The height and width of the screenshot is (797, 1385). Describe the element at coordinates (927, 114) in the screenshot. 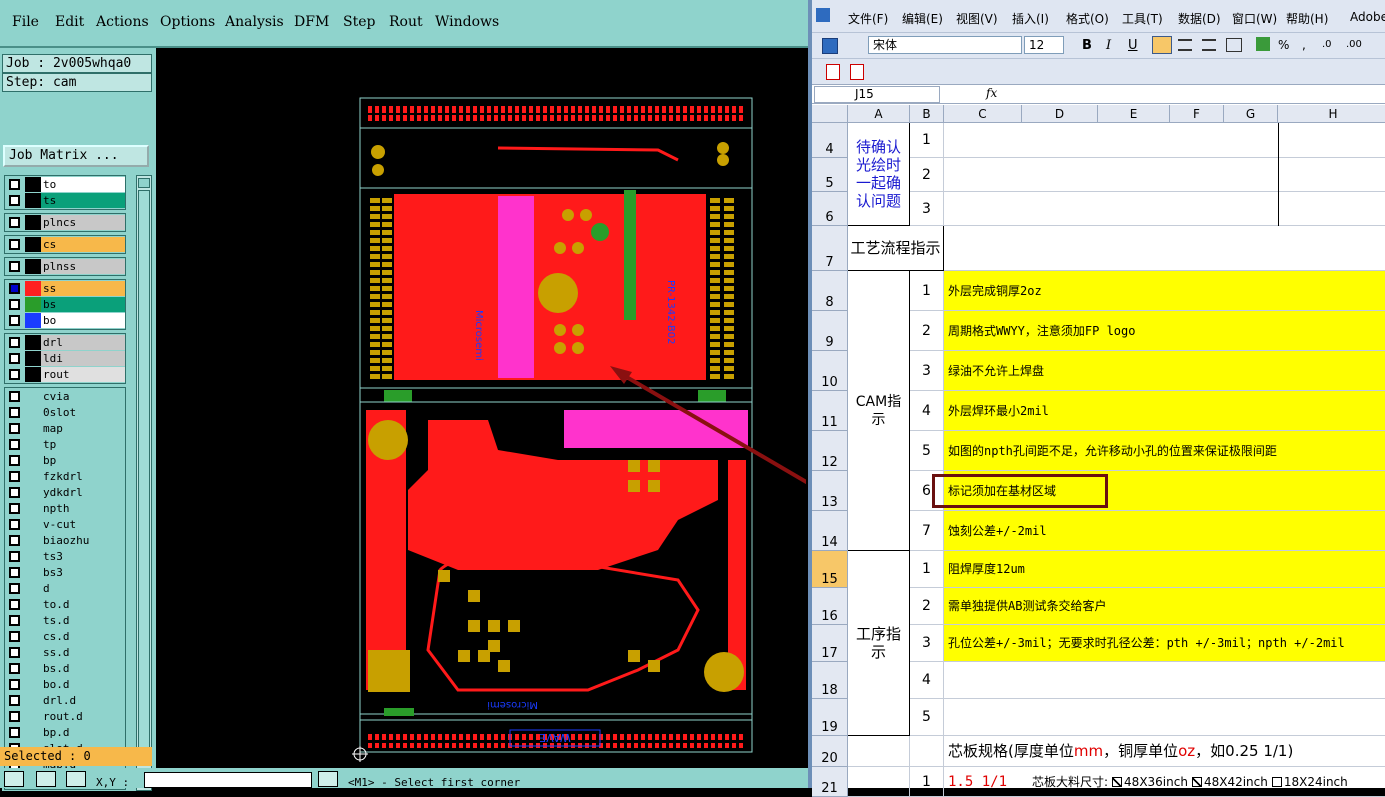

I see `col-header-B: B` at that location.